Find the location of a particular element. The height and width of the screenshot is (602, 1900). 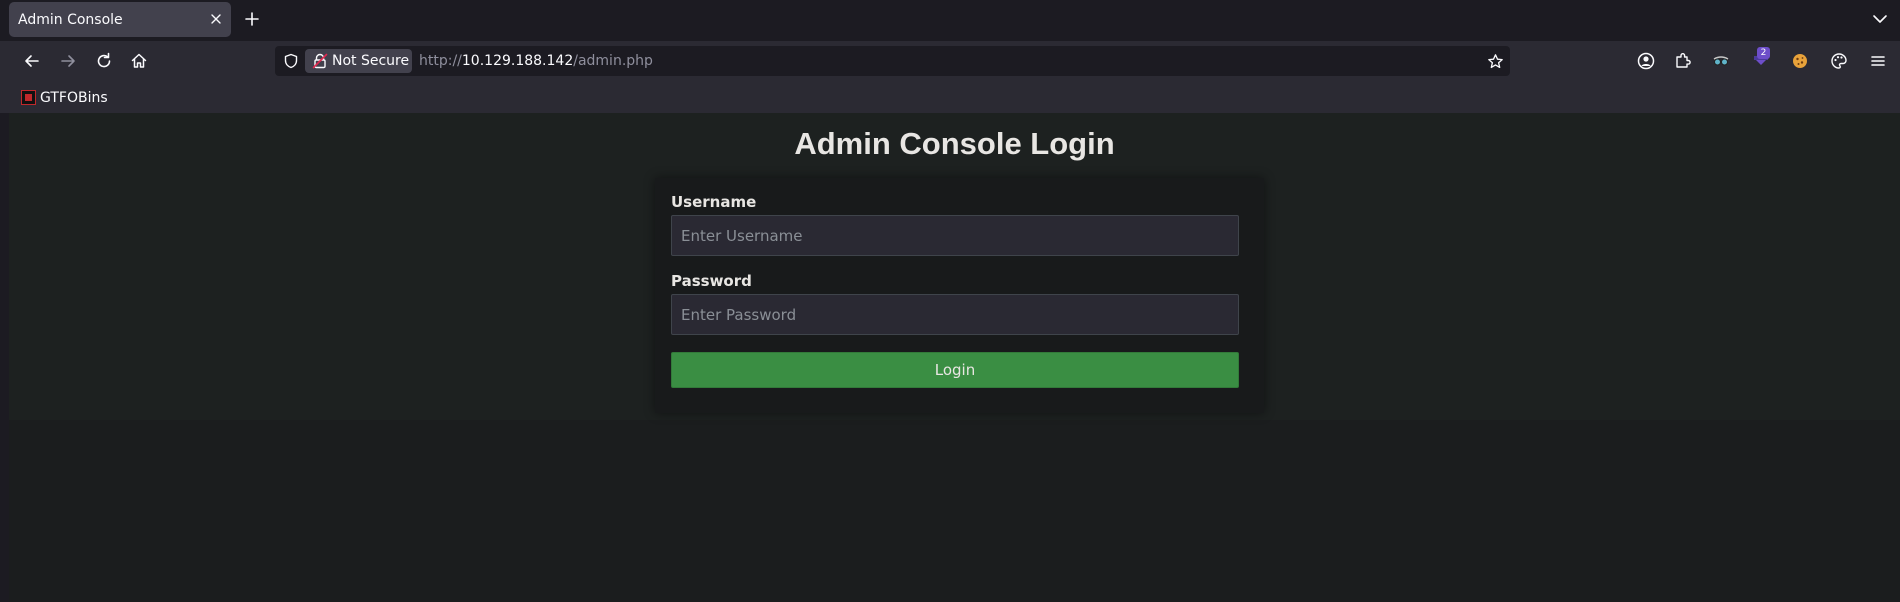

tab-title: Admin Console is located at coordinates (70, 20).